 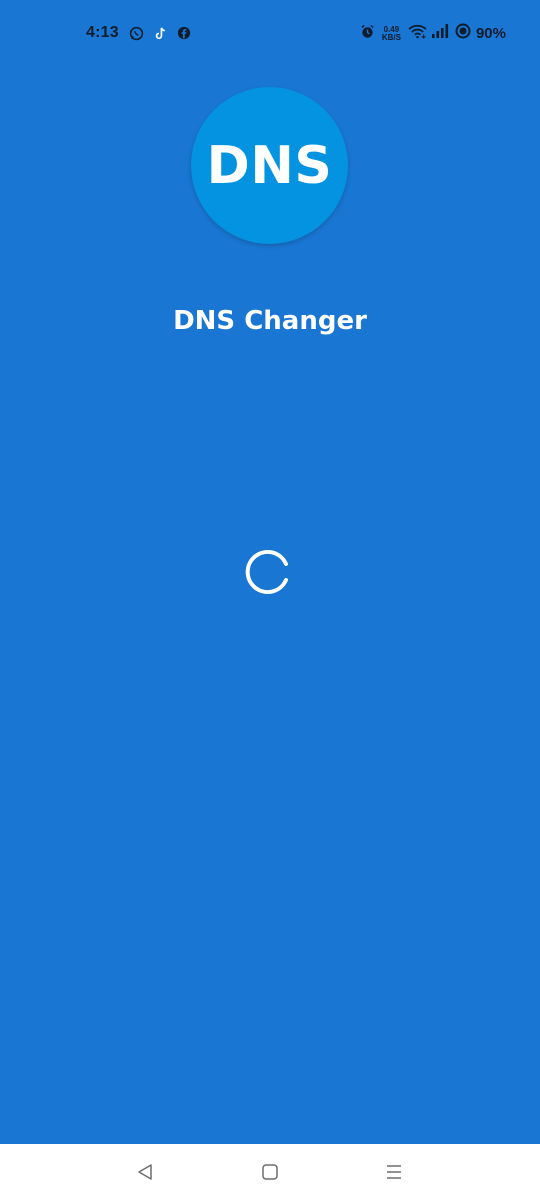 I want to click on back-icon, so click(x=145, y=1172).